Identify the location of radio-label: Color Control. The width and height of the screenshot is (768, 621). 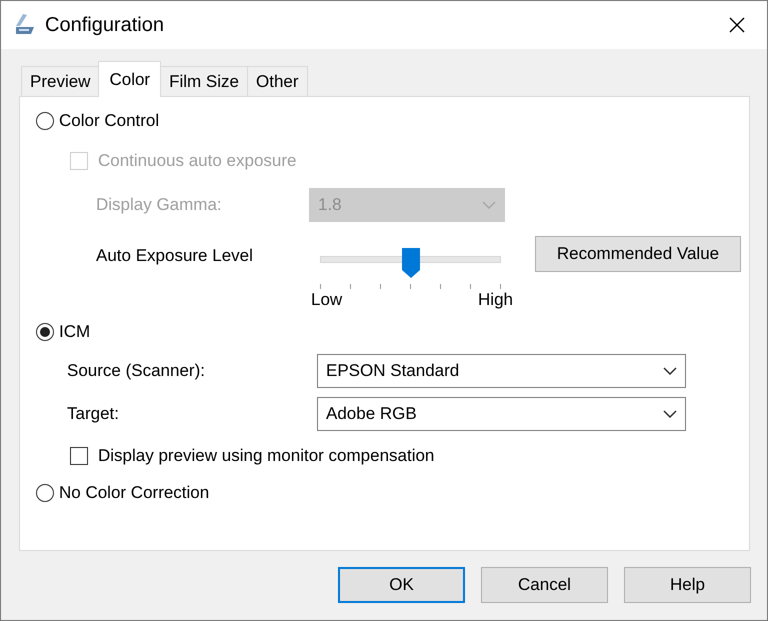
(109, 121).